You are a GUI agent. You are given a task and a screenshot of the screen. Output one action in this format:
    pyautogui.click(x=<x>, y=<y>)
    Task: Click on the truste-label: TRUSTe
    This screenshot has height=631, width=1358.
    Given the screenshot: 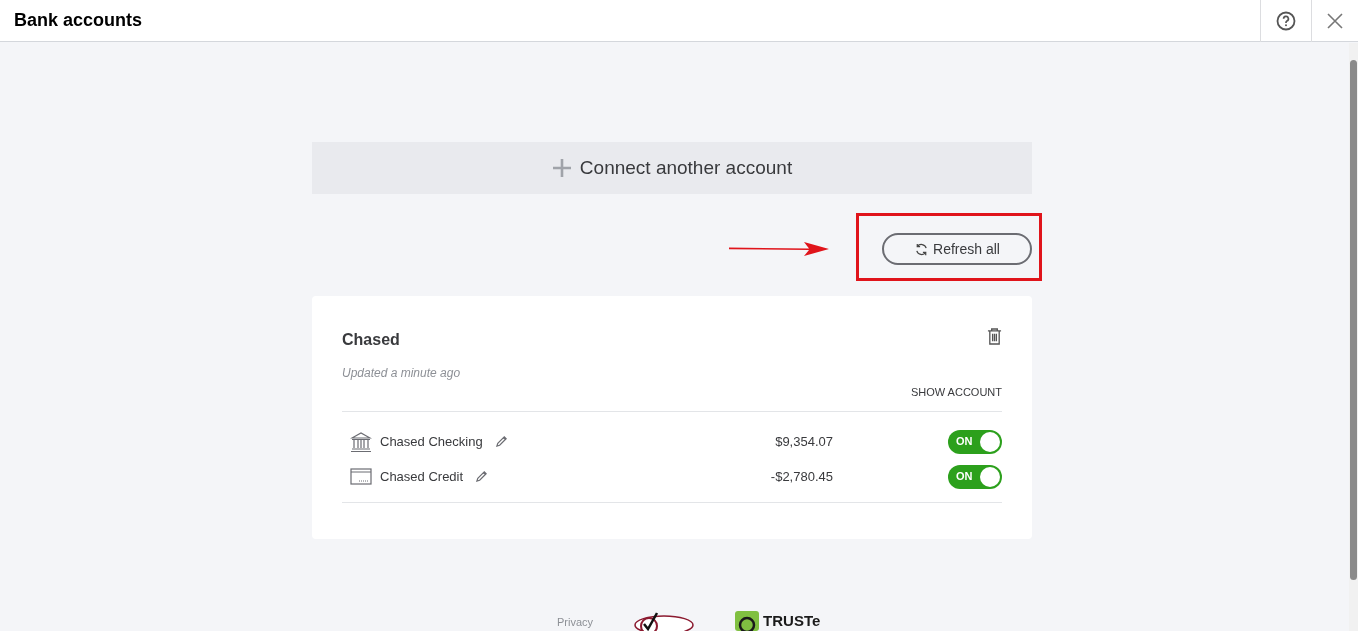 What is the action you would take?
    pyautogui.click(x=792, y=620)
    